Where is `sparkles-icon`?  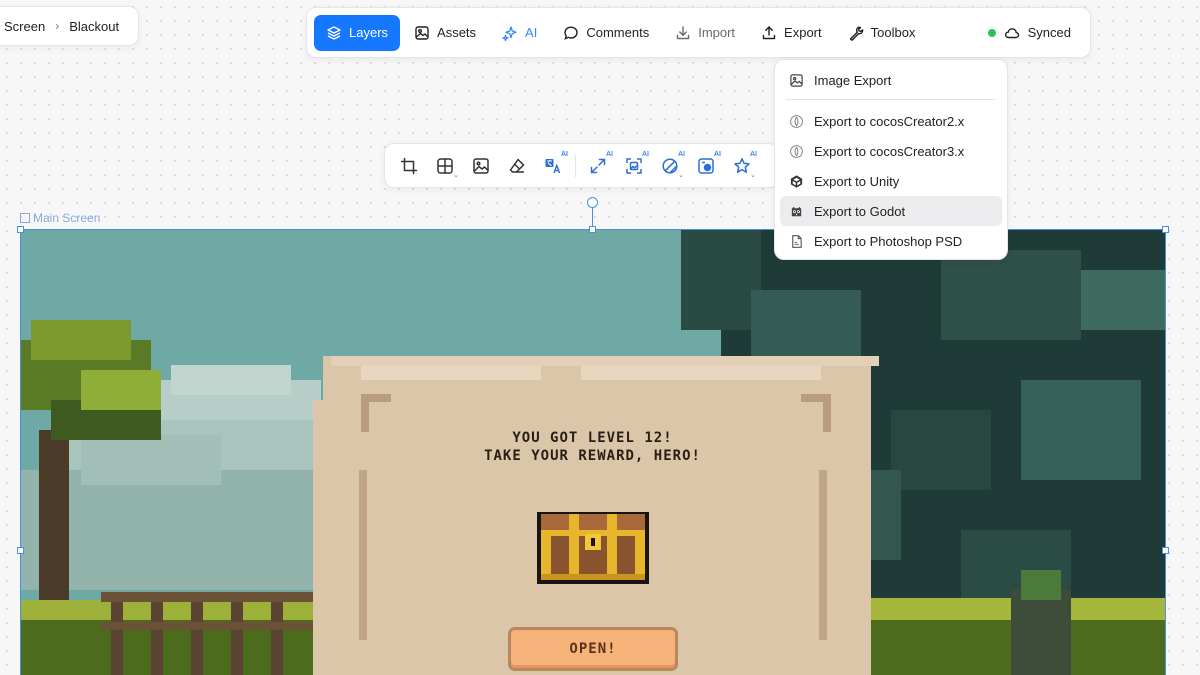 sparkles-icon is located at coordinates (509, 33).